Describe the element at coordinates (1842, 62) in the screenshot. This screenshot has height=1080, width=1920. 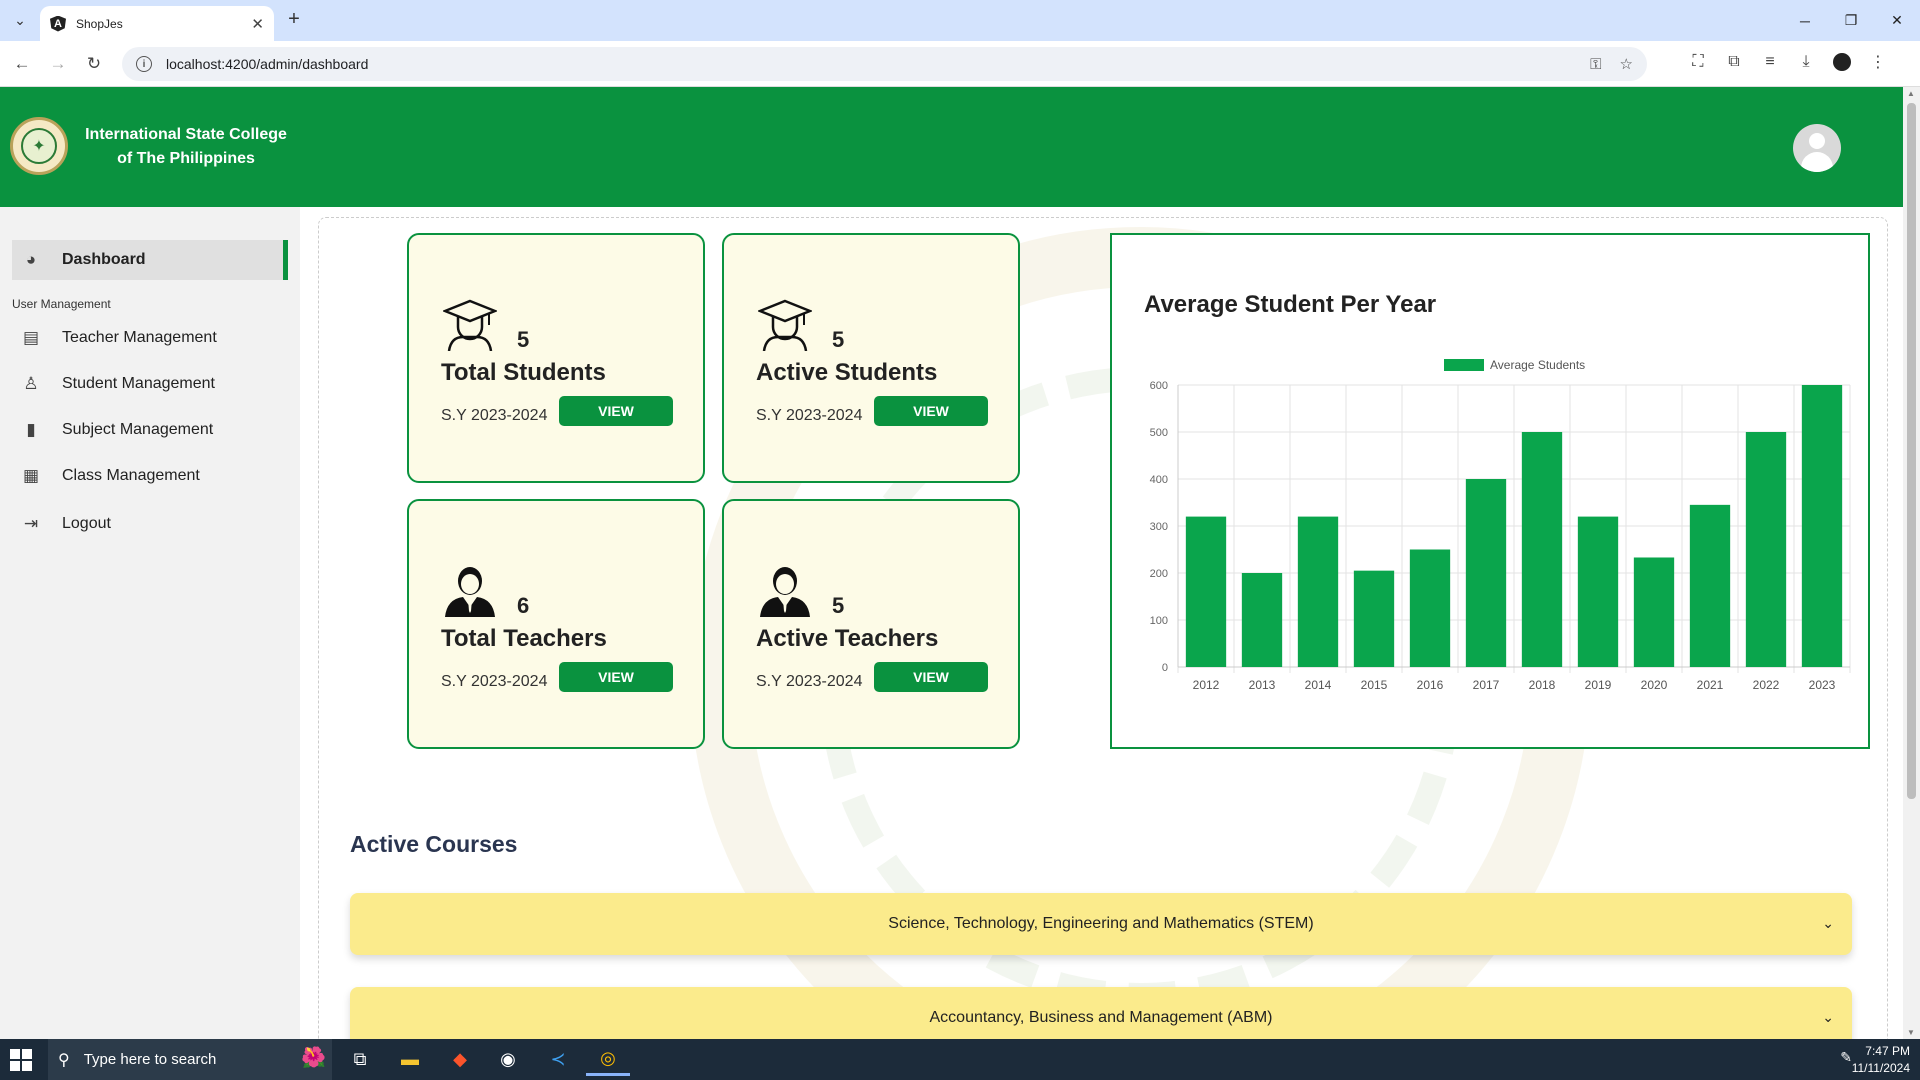
I see `profile-avatar` at that location.